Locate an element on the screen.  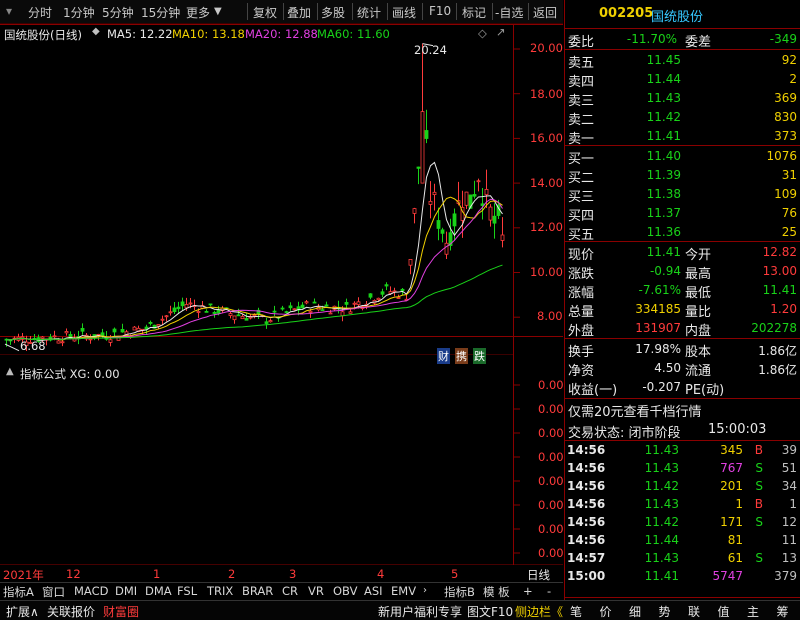
chevron-right-icon: › is located at coordinates (425, 590).